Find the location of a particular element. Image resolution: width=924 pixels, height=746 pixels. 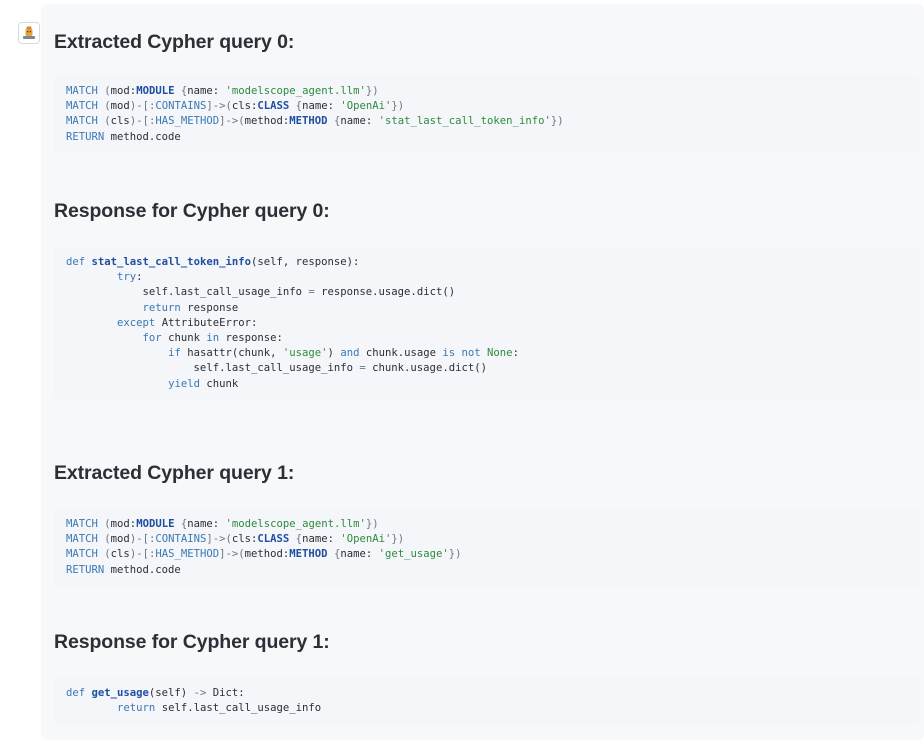

code-line: except AttributeError: is located at coordinates (487, 323).